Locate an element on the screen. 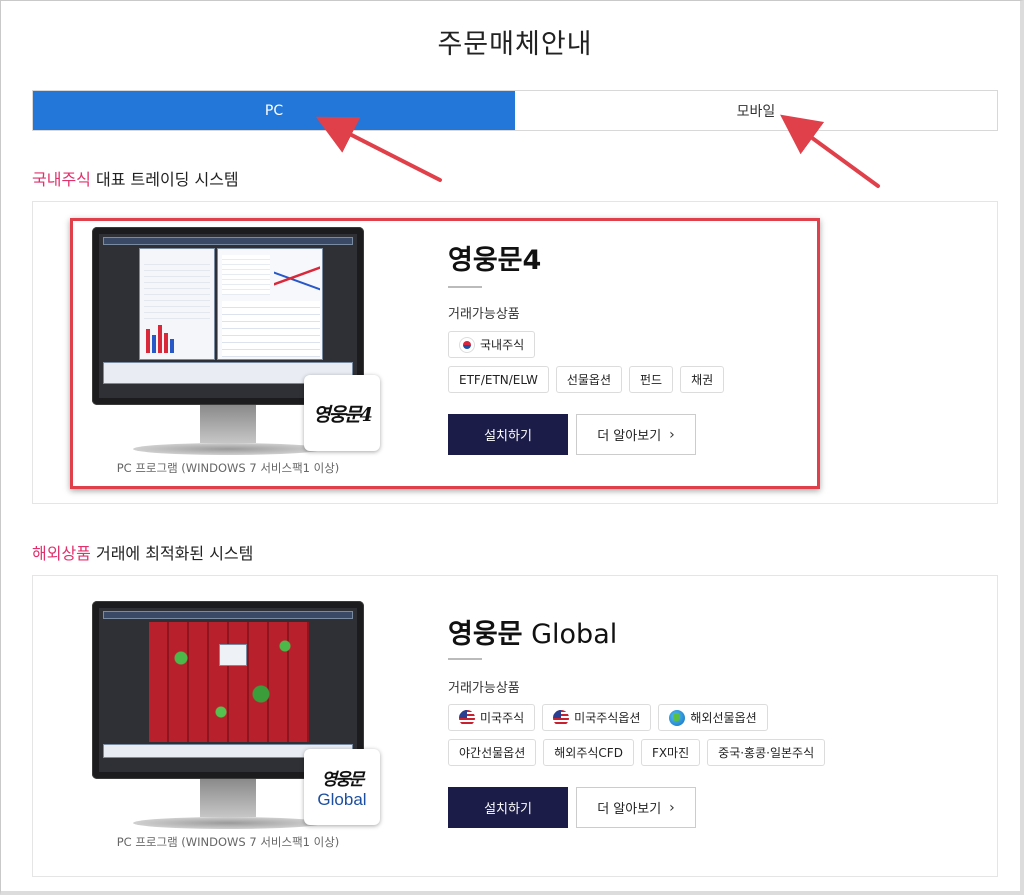  chip-overseas-futures-options: 해외선물옵션 is located at coordinates (713, 717).